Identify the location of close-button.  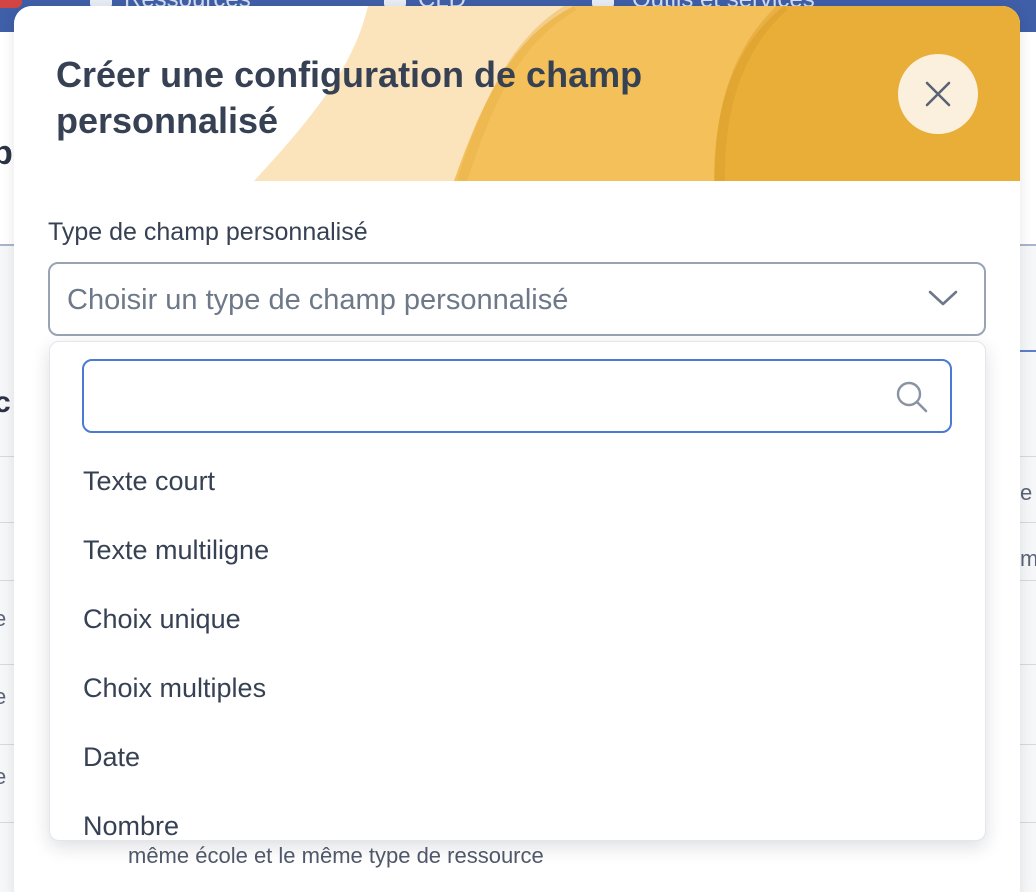
(938, 94).